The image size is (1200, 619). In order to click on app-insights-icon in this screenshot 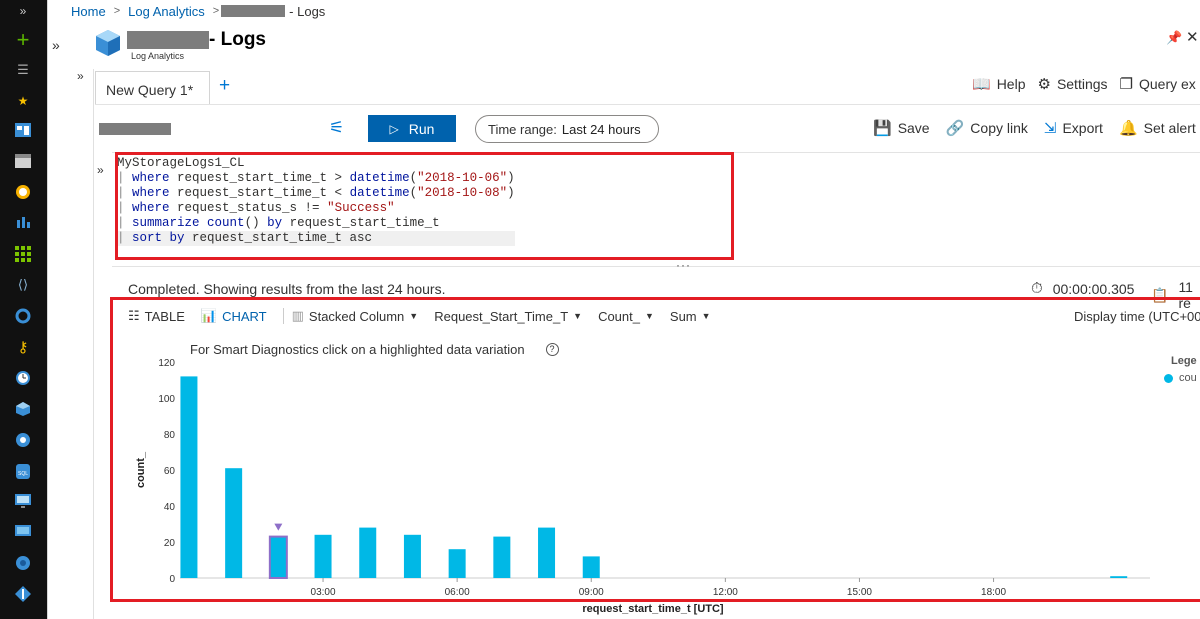, I will do `click(23, 222)`.